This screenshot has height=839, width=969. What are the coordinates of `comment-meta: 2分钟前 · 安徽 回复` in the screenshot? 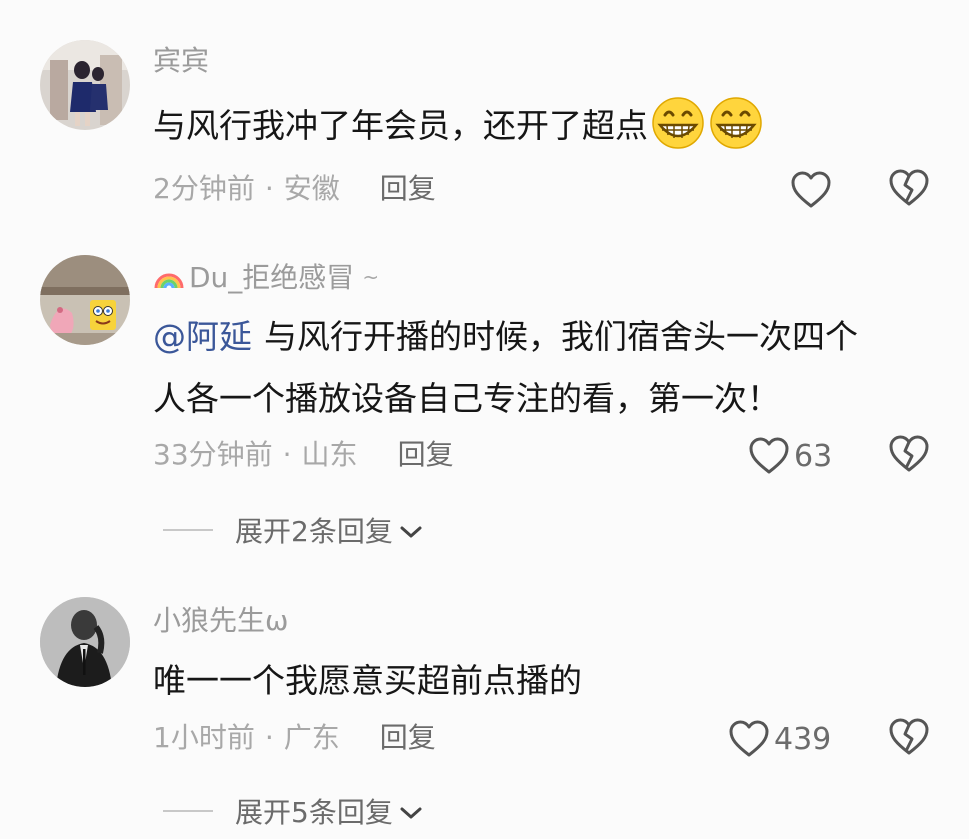 It's located at (294, 189).